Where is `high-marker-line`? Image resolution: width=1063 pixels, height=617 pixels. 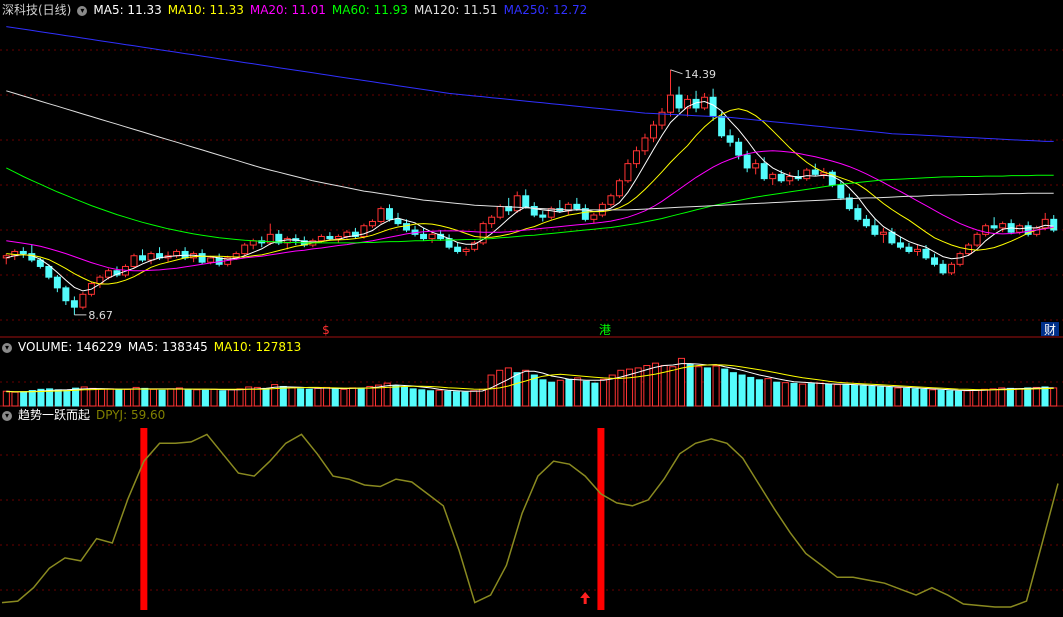
high-marker-line is located at coordinates (676, 72).